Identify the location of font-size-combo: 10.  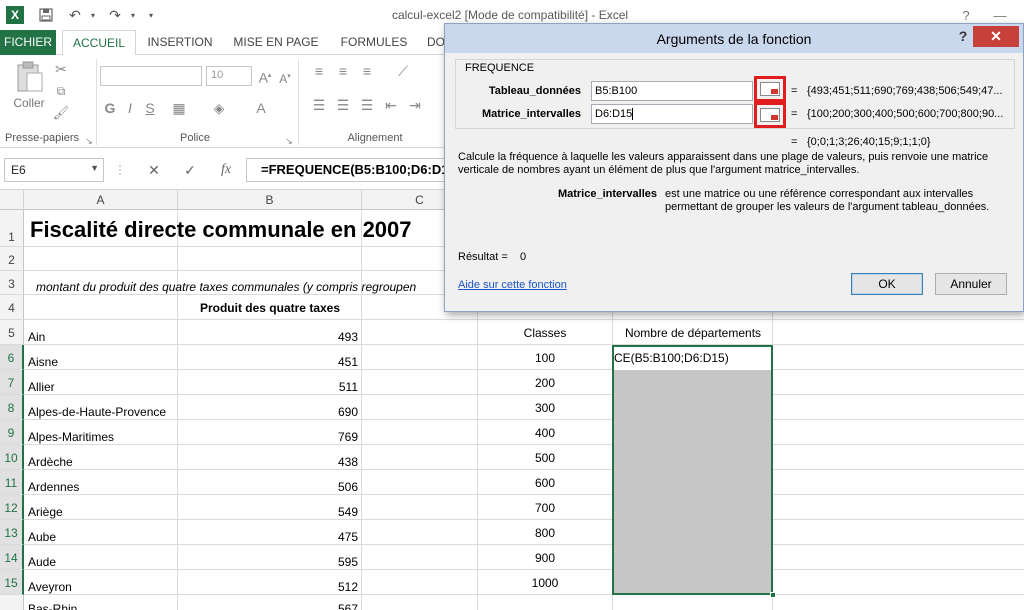
(229, 76).